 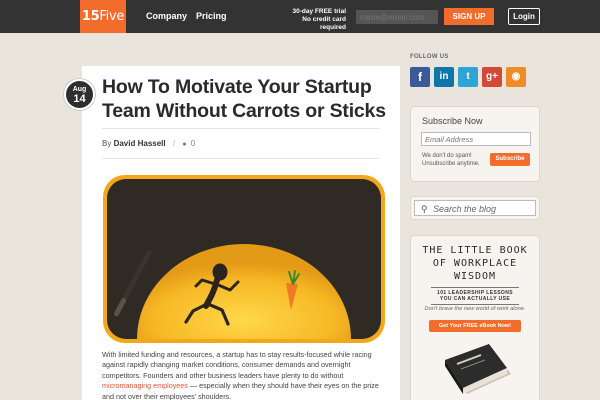 What do you see at coordinates (475, 309) in the screenshot?
I see `ebook-tagline: Don't brave the new world of work alone.` at bounding box center [475, 309].